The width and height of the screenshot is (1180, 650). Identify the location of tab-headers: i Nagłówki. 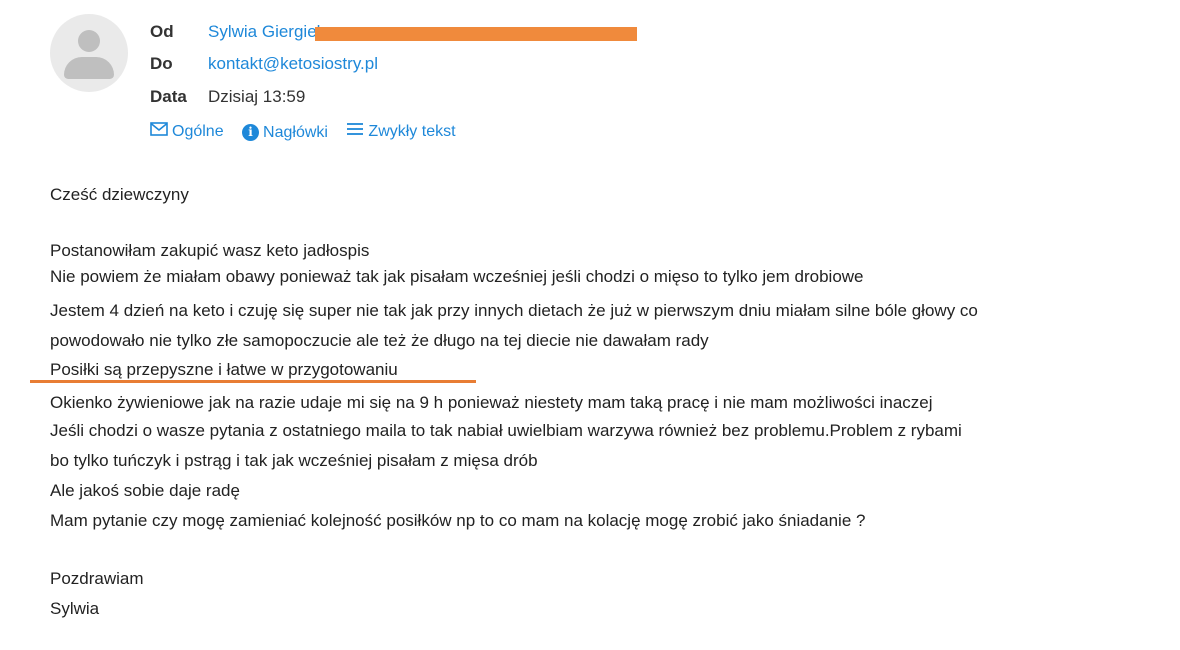
(285, 133).